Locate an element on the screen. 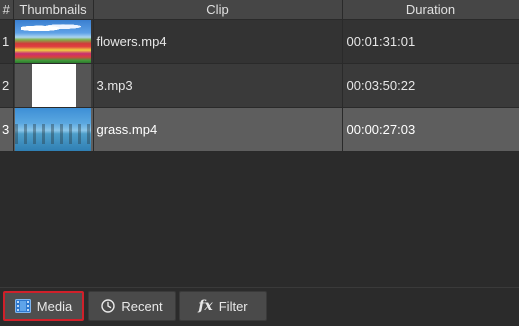 The width and height of the screenshot is (519, 326). table-row: 2 3.mp3 00:03:50:22 is located at coordinates (259, 85).